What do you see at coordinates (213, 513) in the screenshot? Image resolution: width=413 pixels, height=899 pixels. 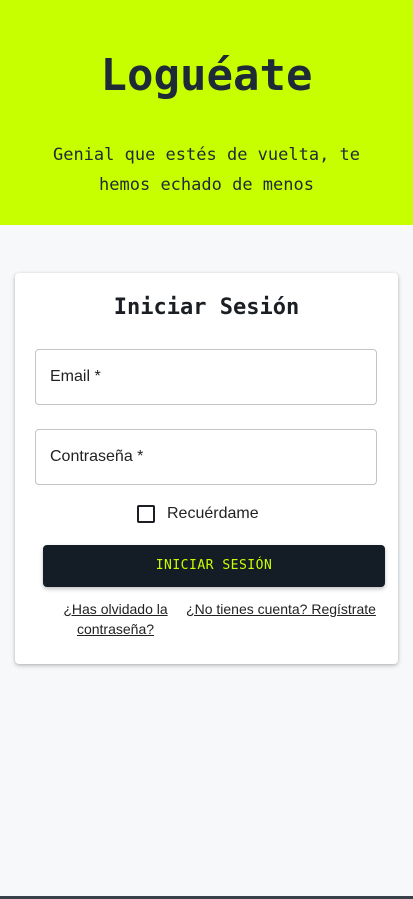 I see `remember-label: Recuérdame` at bounding box center [213, 513].